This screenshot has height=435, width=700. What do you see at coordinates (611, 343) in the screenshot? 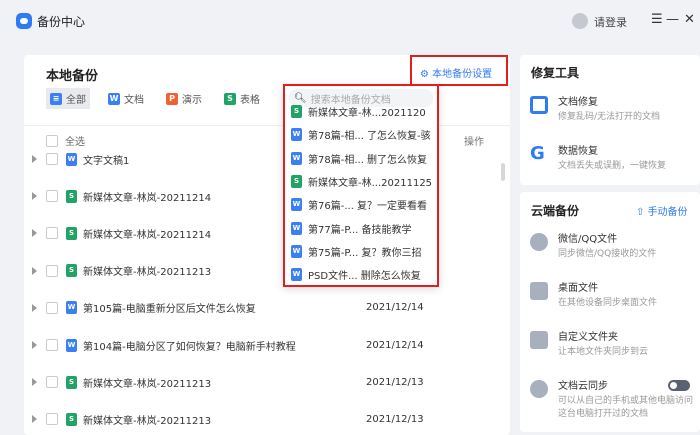
I see `cloud-item: 自定义文件夹 让本地文件夹同步到云` at bounding box center [611, 343].